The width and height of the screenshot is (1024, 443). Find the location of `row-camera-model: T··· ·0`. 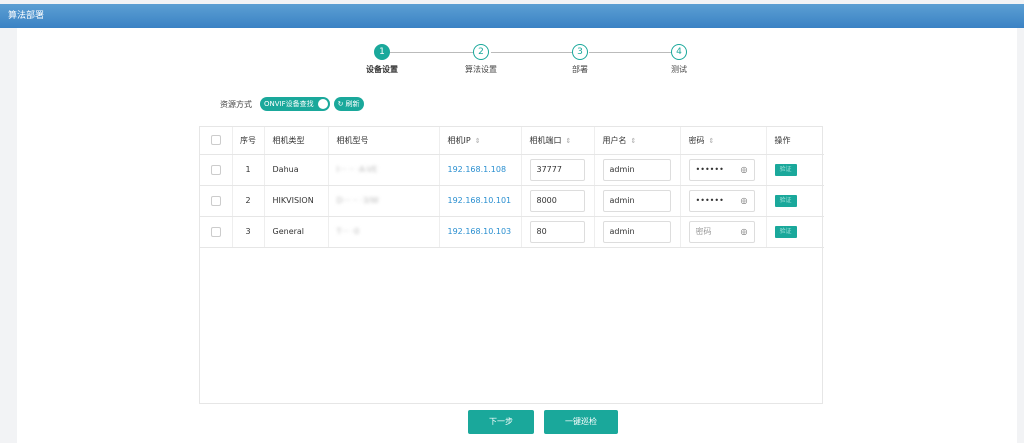

row-camera-model: T··· ·0 is located at coordinates (348, 231).